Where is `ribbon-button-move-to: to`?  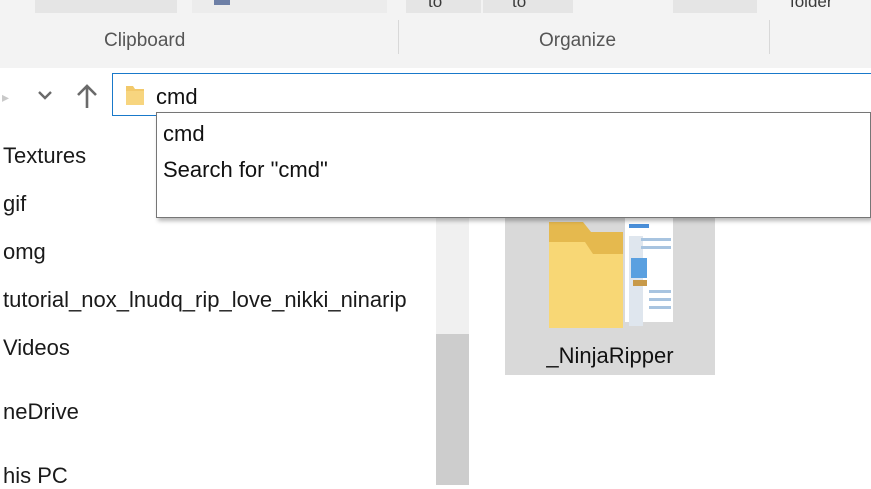
ribbon-button-move-to: to is located at coordinates (443, 6).